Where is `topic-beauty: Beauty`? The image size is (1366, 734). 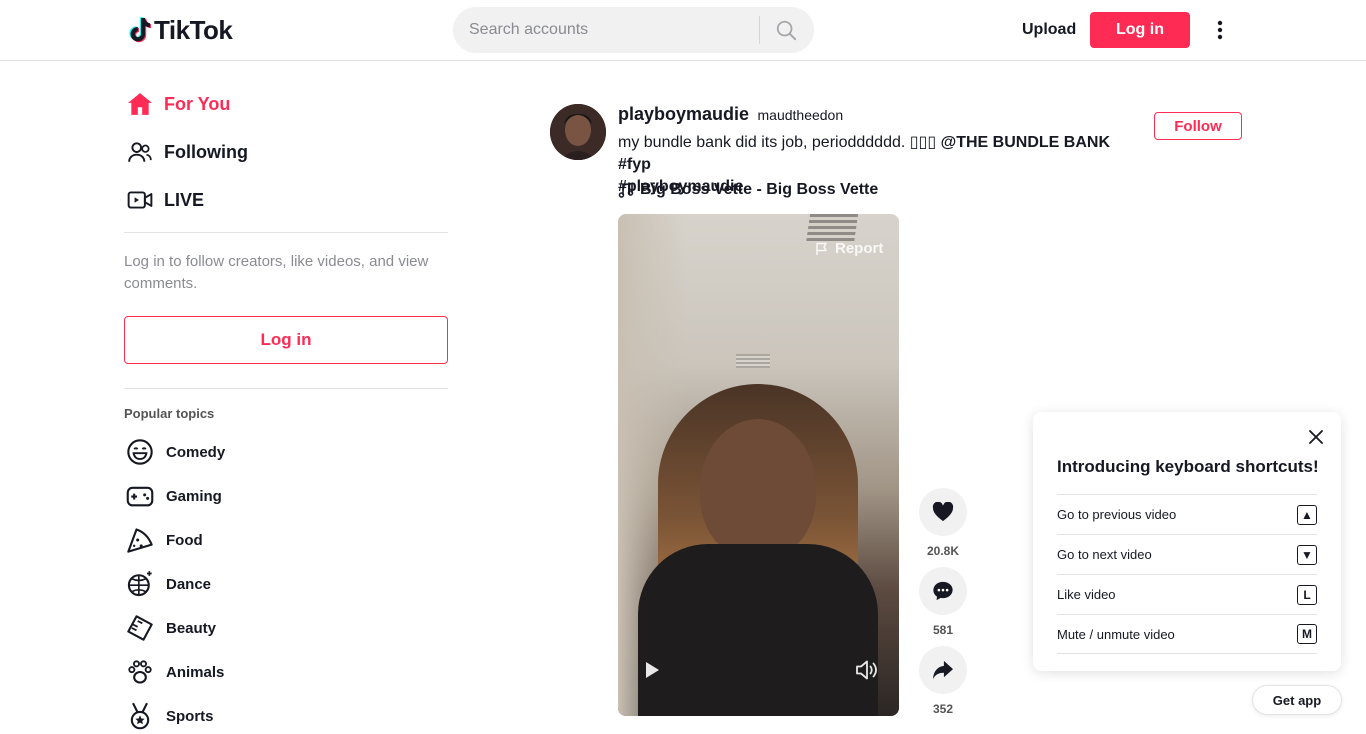
topic-beauty: Beauty is located at coordinates (170, 628).